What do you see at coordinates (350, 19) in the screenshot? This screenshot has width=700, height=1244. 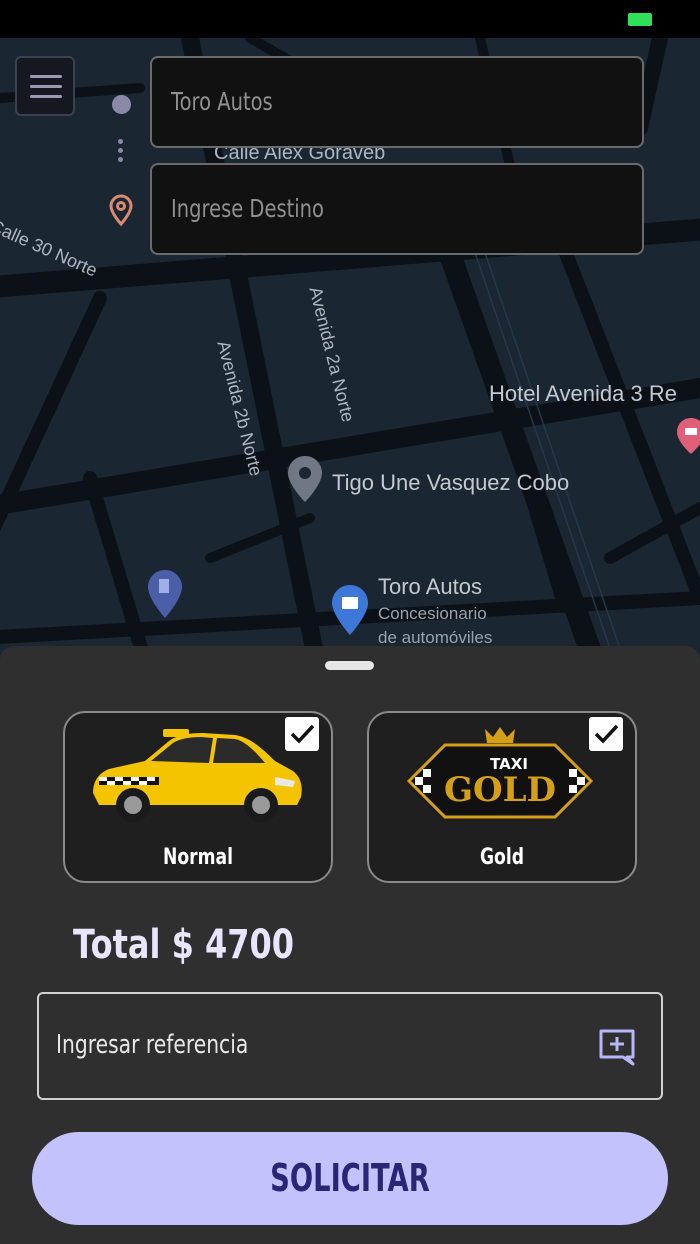 I see `status-bar` at bounding box center [350, 19].